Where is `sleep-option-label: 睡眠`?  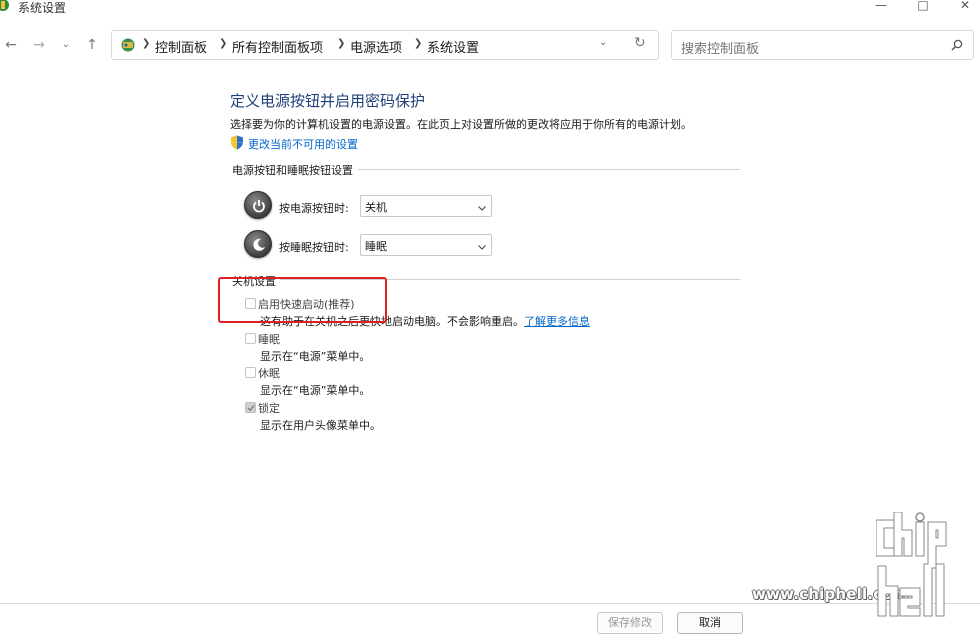
sleep-option-label: 睡眠 is located at coordinates (269, 339).